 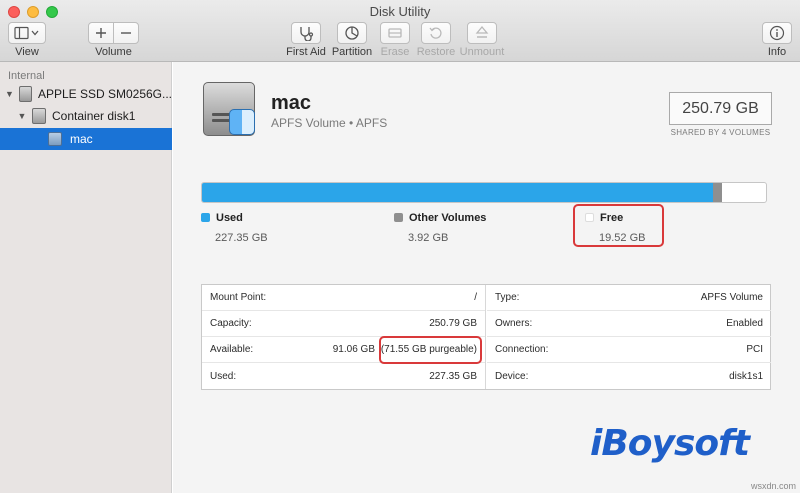 What do you see at coordinates (343, 376) in the screenshot?
I see `info-row-used: Used: 227.35 GB` at bounding box center [343, 376].